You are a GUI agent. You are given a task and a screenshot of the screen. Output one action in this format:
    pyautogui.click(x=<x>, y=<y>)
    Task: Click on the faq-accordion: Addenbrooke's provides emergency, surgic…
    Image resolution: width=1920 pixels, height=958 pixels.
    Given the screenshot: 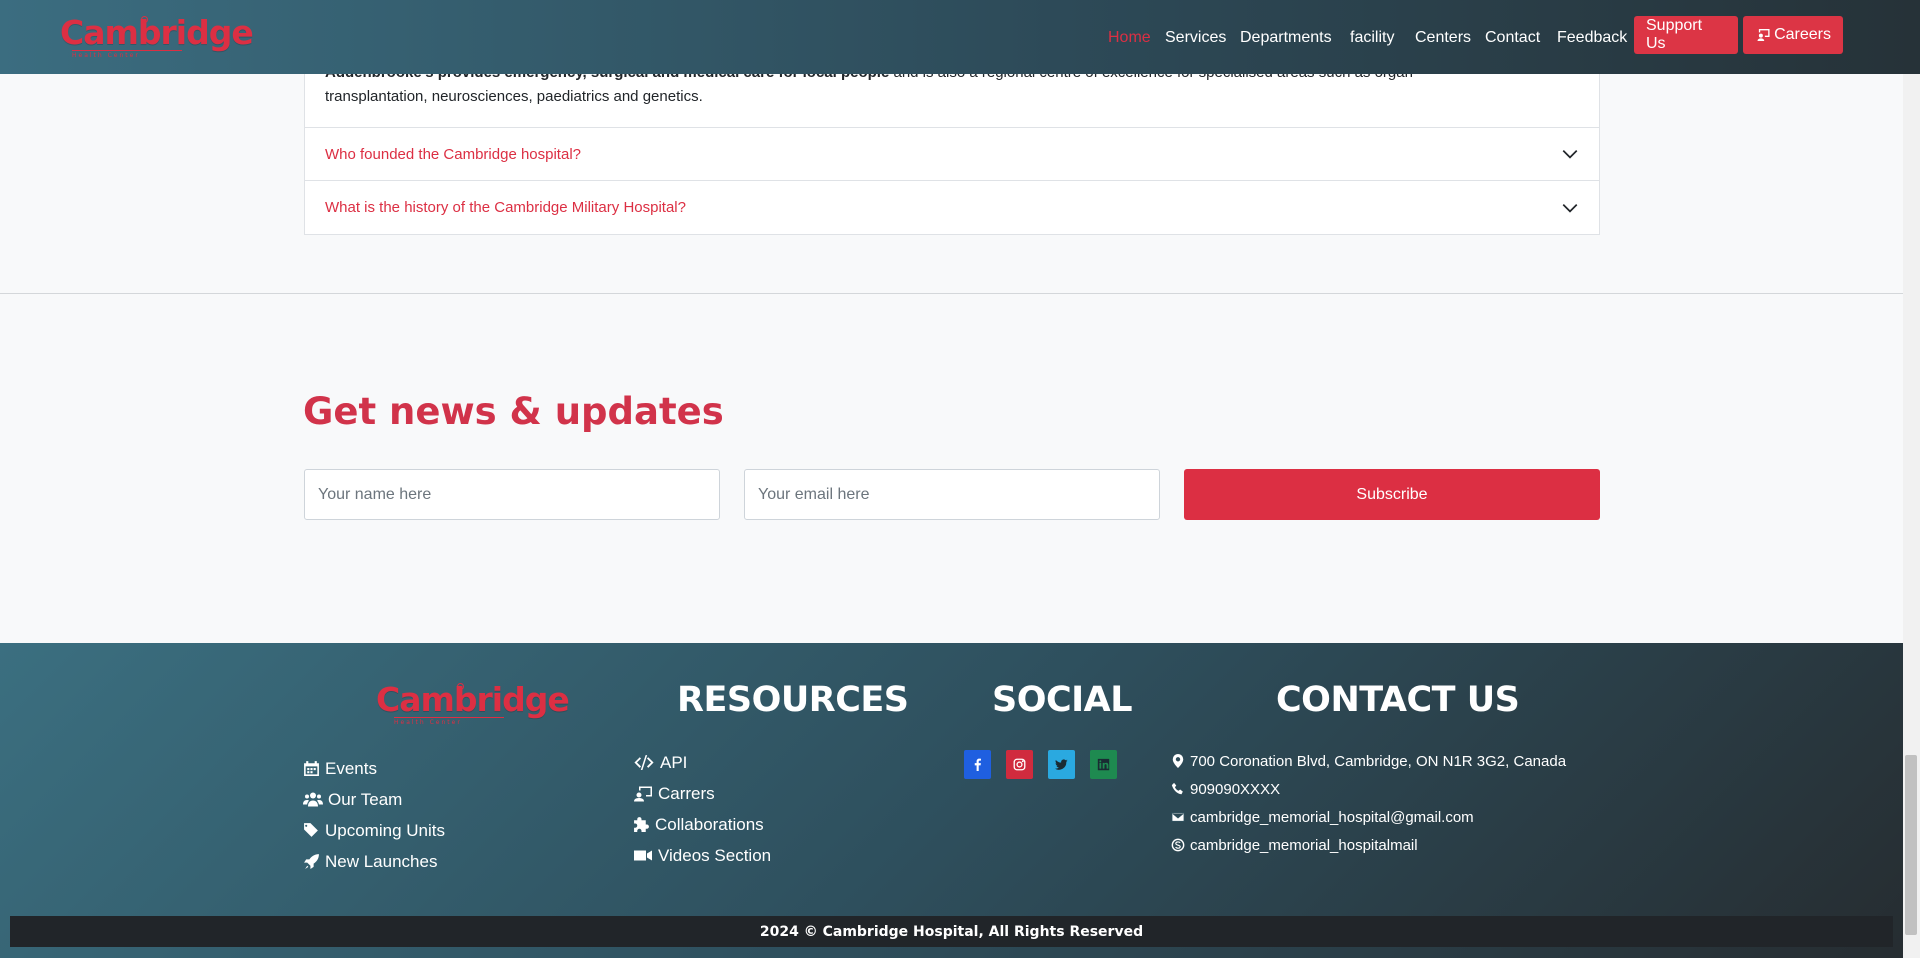 What is the action you would take?
    pyautogui.click(x=952, y=143)
    